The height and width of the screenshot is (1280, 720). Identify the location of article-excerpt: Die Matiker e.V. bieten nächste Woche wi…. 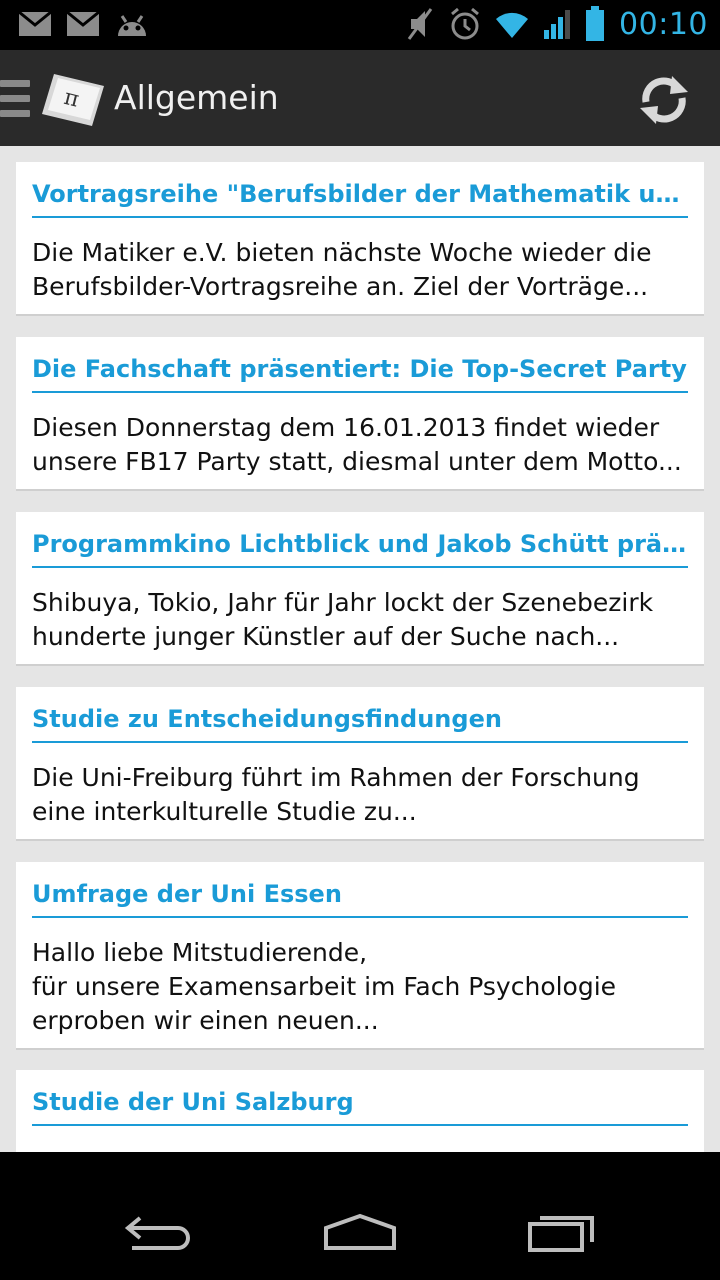
(342, 269).